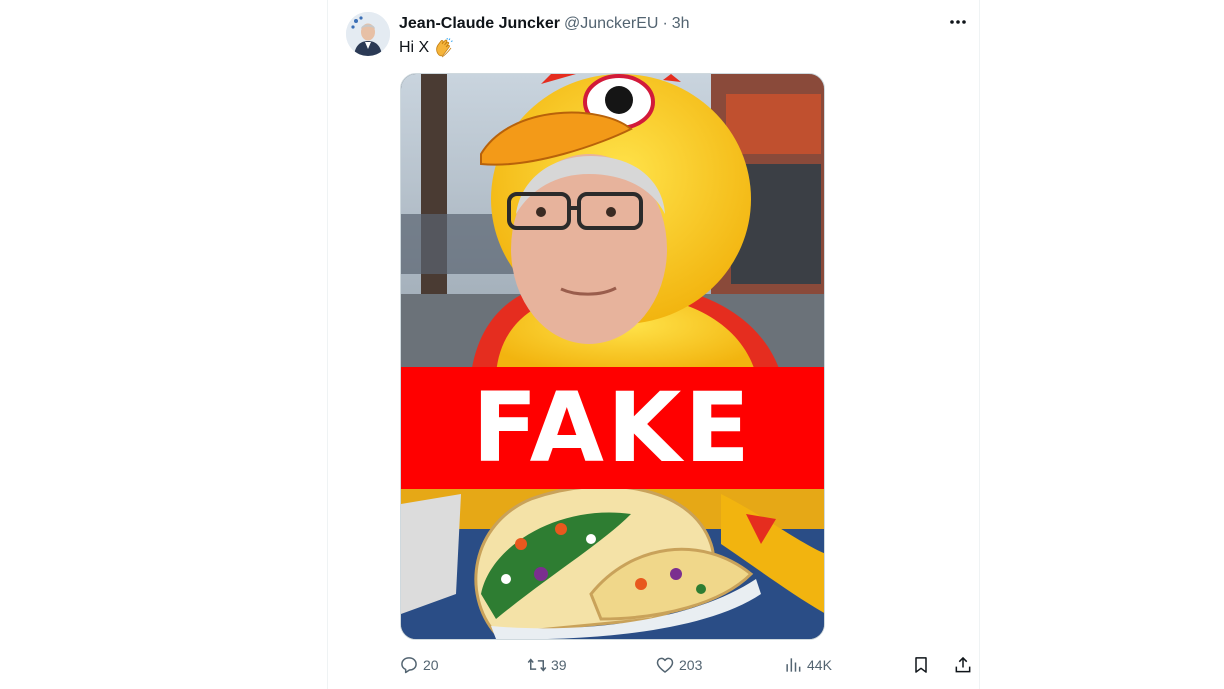 This screenshot has height=689, width=1224. Describe the element at coordinates (793, 665) in the screenshot. I see `views-icon` at that location.